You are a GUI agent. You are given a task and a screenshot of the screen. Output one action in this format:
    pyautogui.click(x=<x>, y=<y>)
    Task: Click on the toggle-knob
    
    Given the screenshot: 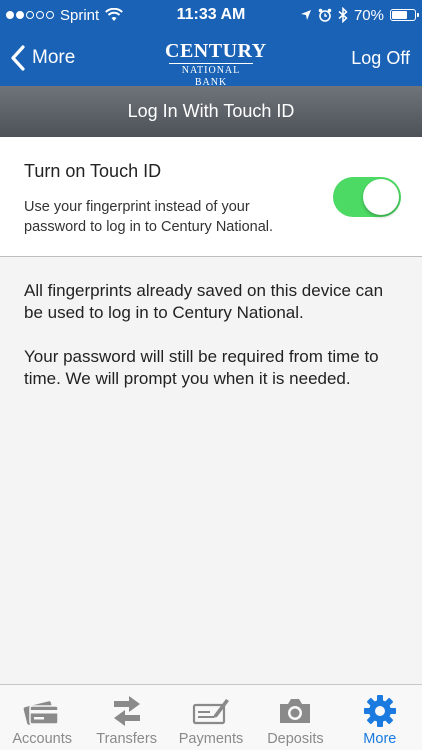 What is the action you would take?
    pyautogui.click(x=381, y=197)
    